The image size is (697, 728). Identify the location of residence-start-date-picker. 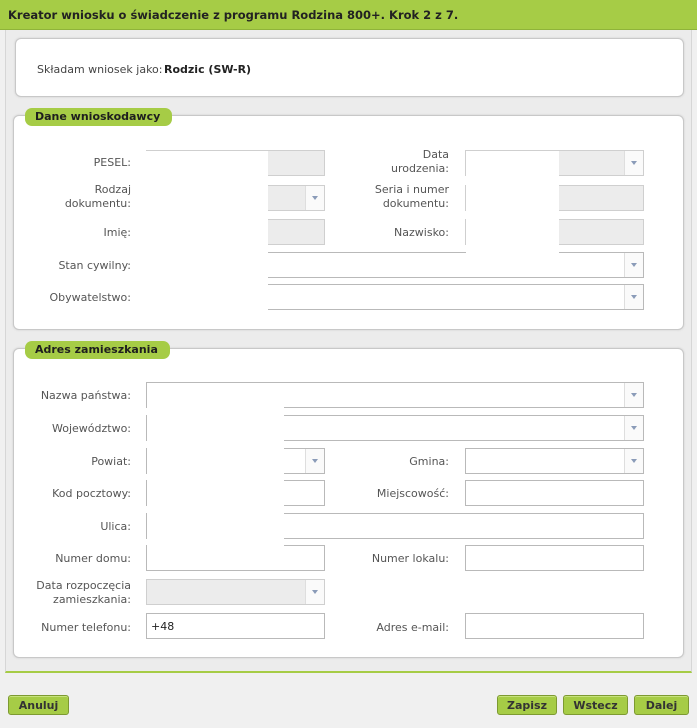
(235, 592).